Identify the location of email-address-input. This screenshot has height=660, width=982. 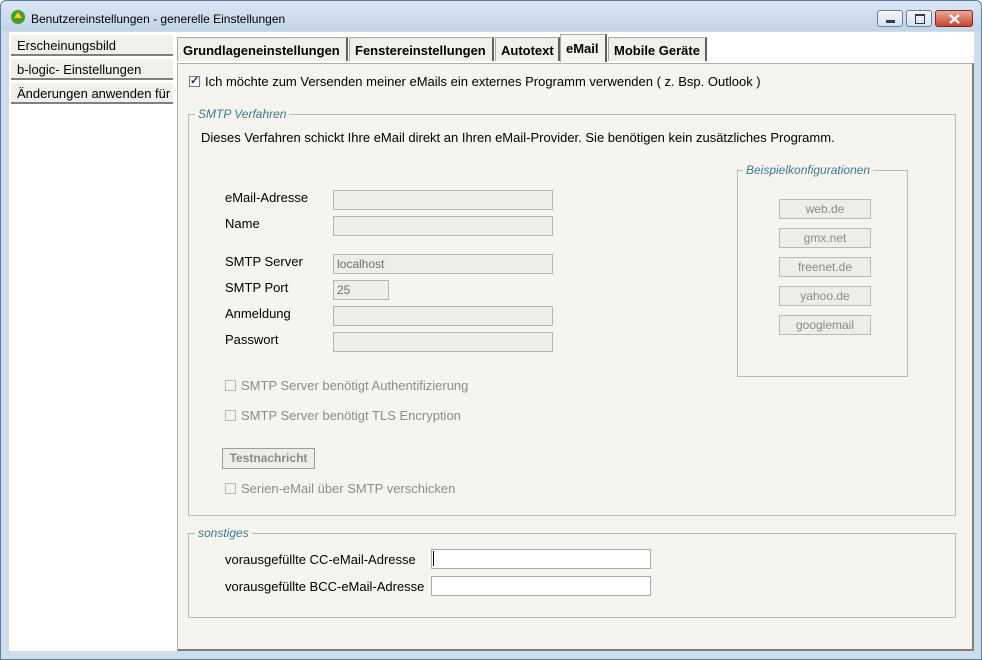
(443, 200).